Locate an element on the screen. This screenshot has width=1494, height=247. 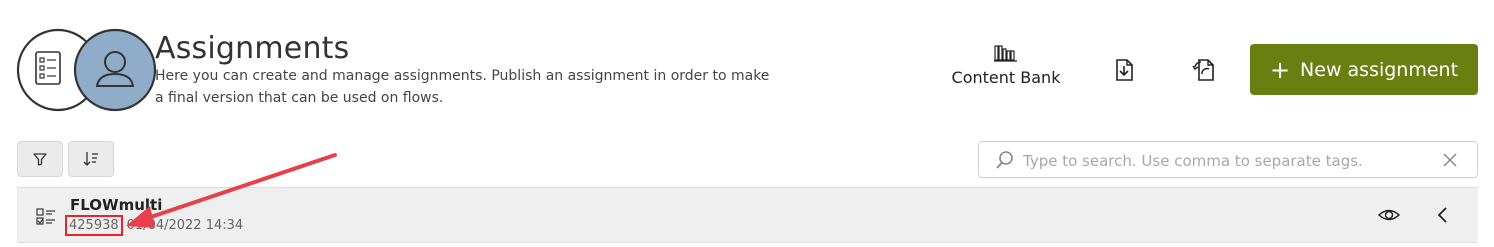
checklist-icon is located at coordinates (45, 216).